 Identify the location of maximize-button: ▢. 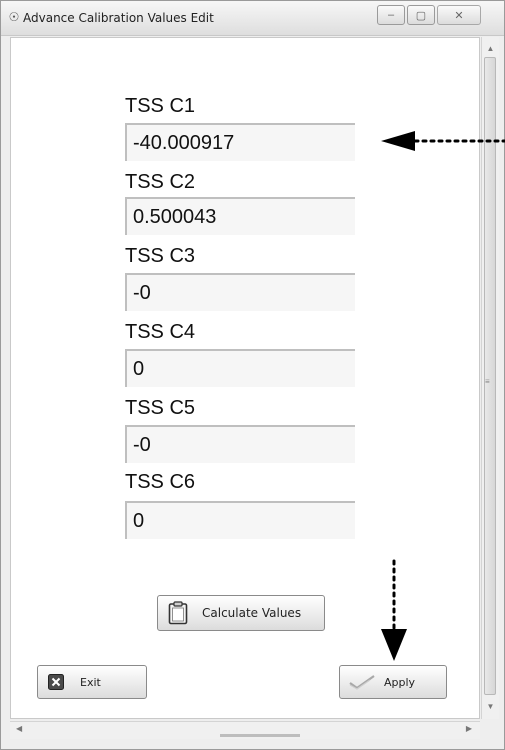
(421, 15).